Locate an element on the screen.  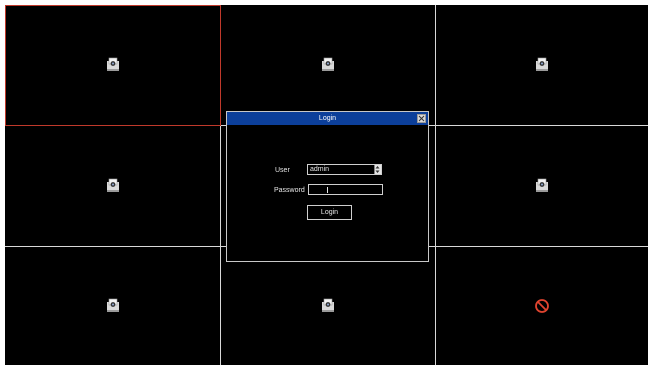
select-arrow-icon is located at coordinates (377, 169).